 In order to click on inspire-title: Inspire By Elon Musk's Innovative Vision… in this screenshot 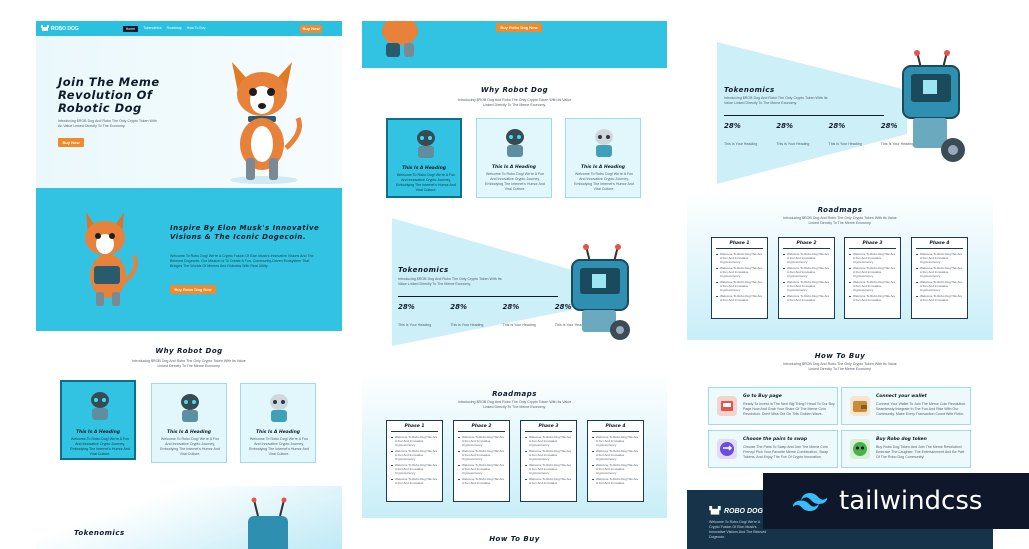, I will do `click(245, 232)`.